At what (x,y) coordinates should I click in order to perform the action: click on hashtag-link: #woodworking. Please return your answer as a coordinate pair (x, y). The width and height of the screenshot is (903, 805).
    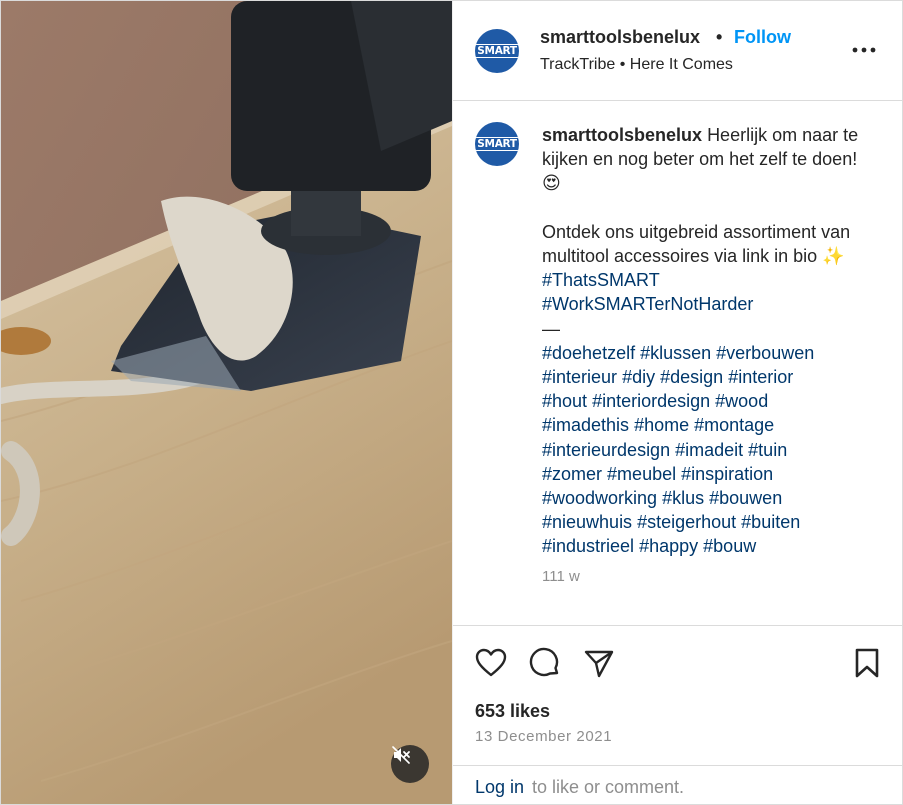
    Looking at the image, I should click on (599, 498).